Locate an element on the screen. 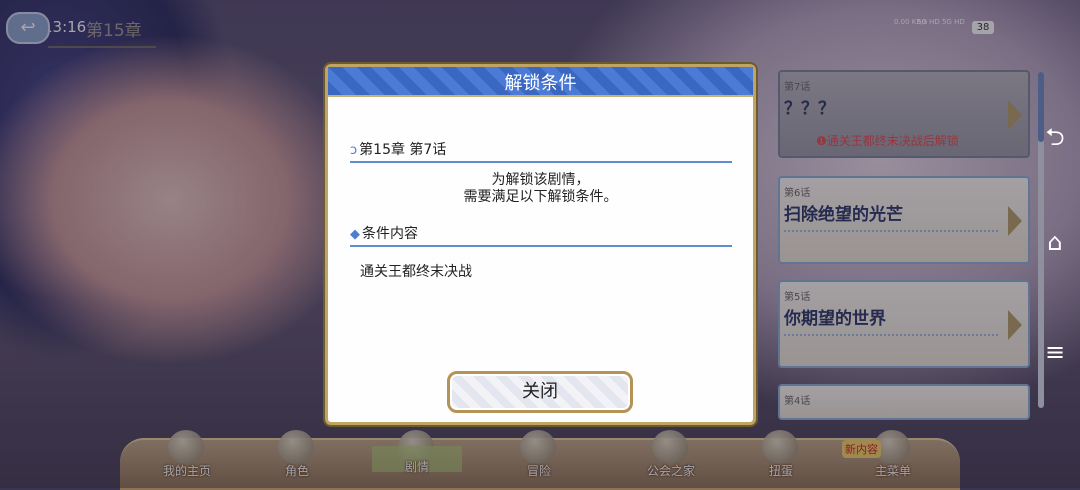 The width and height of the screenshot is (1080, 490). curl-icon: ↄ is located at coordinates (354, 150).